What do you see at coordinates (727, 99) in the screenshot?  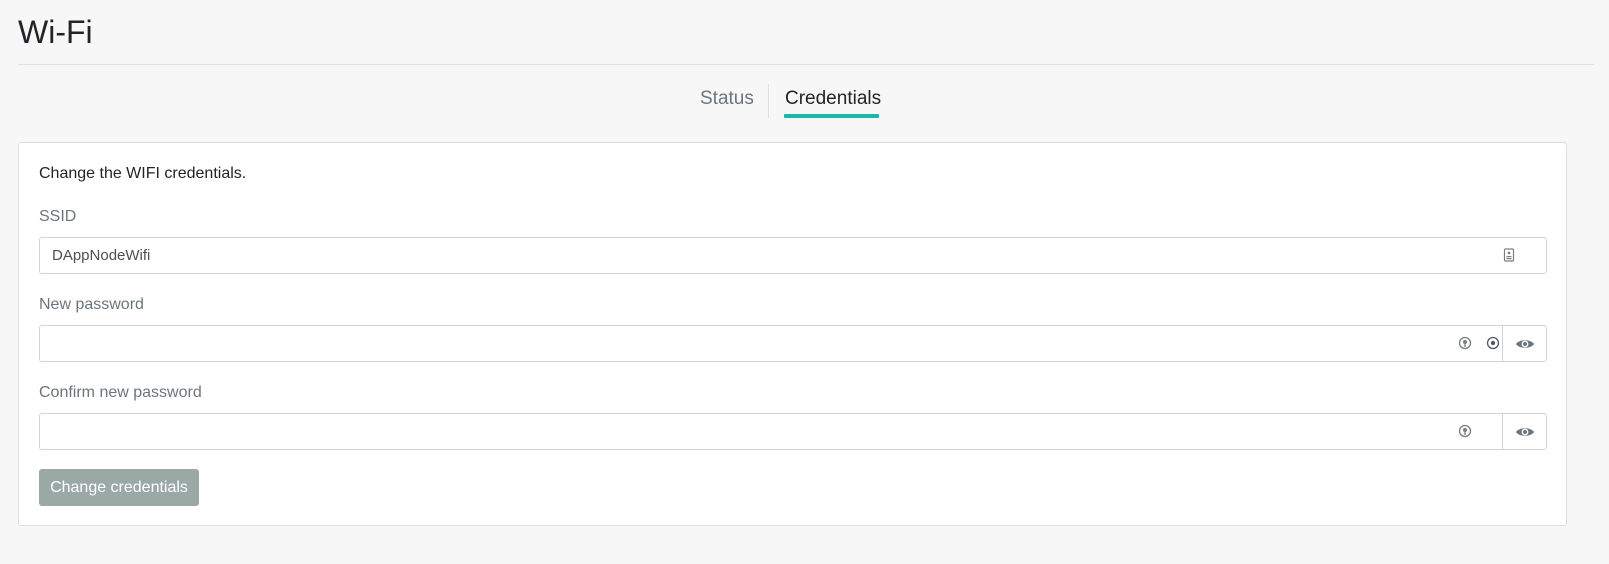 I see `tab-status: Status` at bounding box center [727, 99].